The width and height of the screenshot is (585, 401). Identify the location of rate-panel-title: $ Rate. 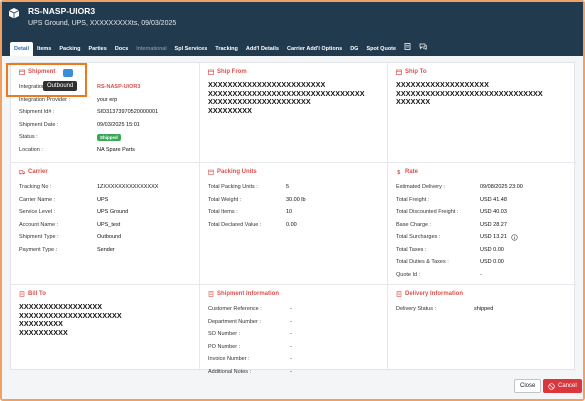
(482, 172).